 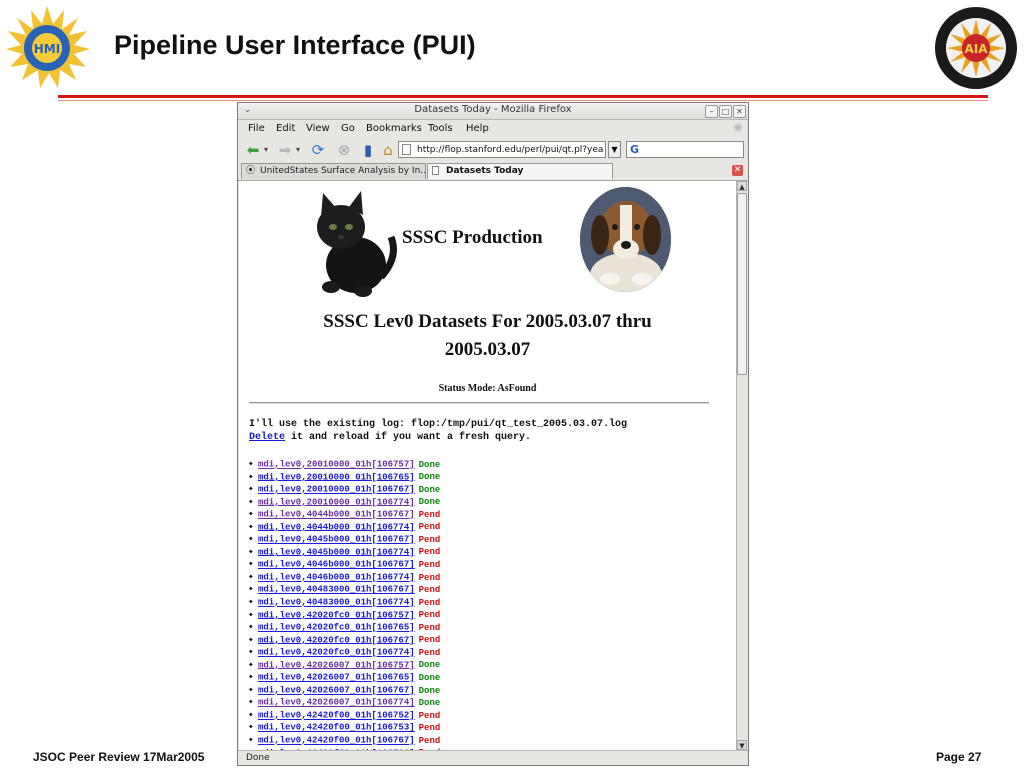 What do you see at coordinates (344, 150) in the screenshot?
I see `stop-icon: ⊗` at bounding box center [344, 150].